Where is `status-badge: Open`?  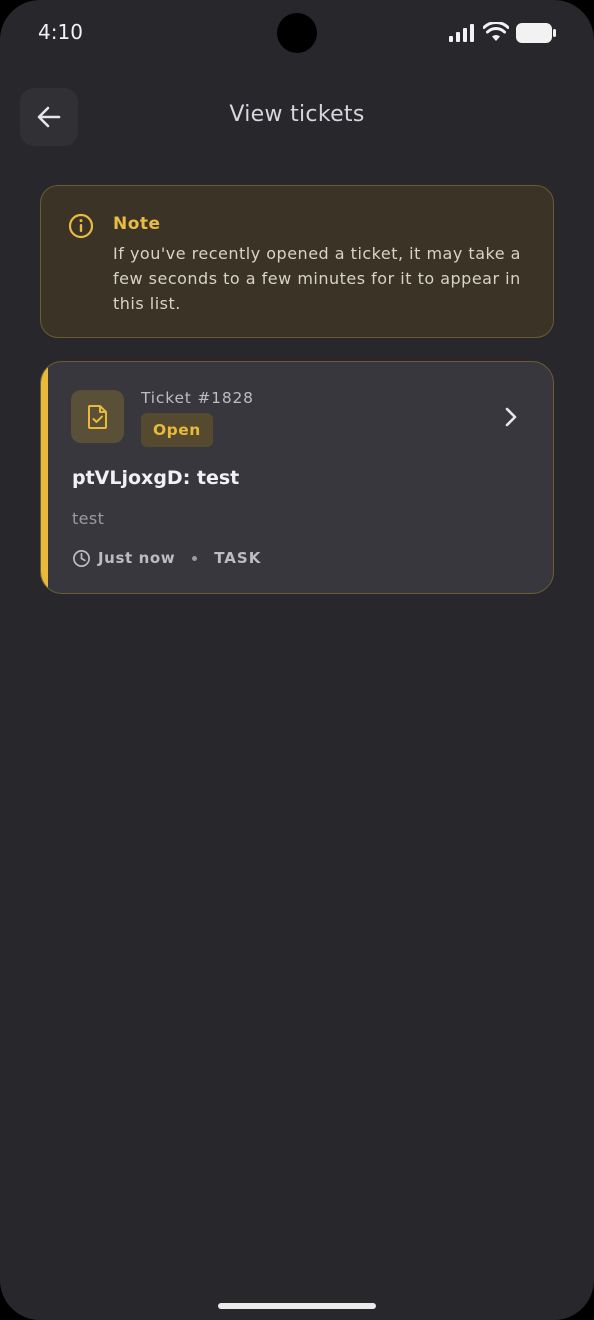 status-badge: Open is located at coordinates (177, 430).